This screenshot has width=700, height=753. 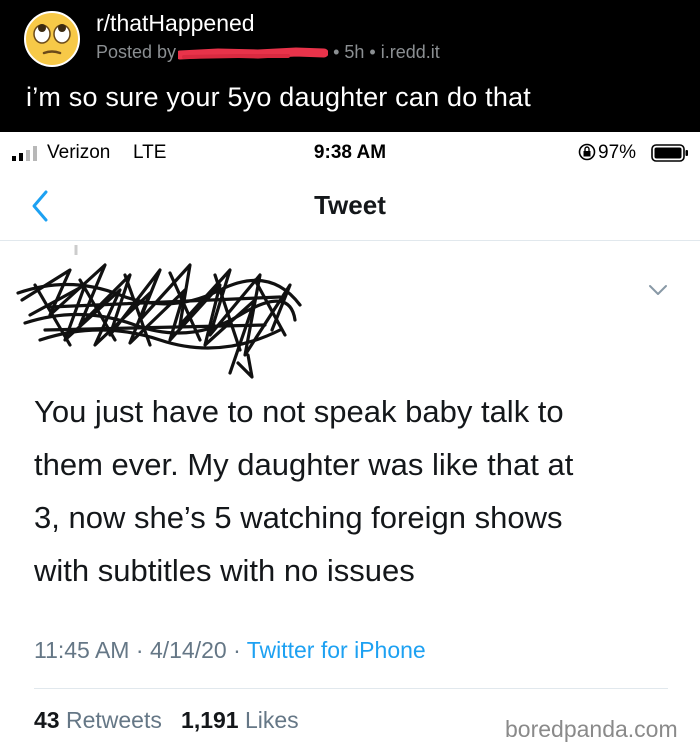 I want to click on redacted-author-scribble, so click(x=159, y=312).